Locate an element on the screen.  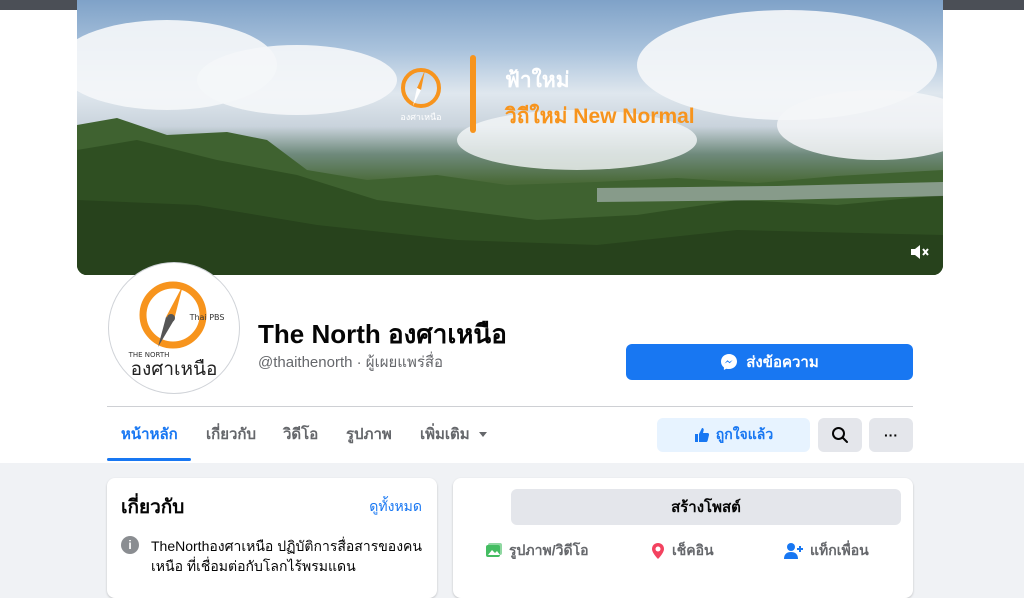
the-north-avatar-logo-icon: Thai PBS THE NORTH องศาเหนือ is located at coordinates (176, 330).